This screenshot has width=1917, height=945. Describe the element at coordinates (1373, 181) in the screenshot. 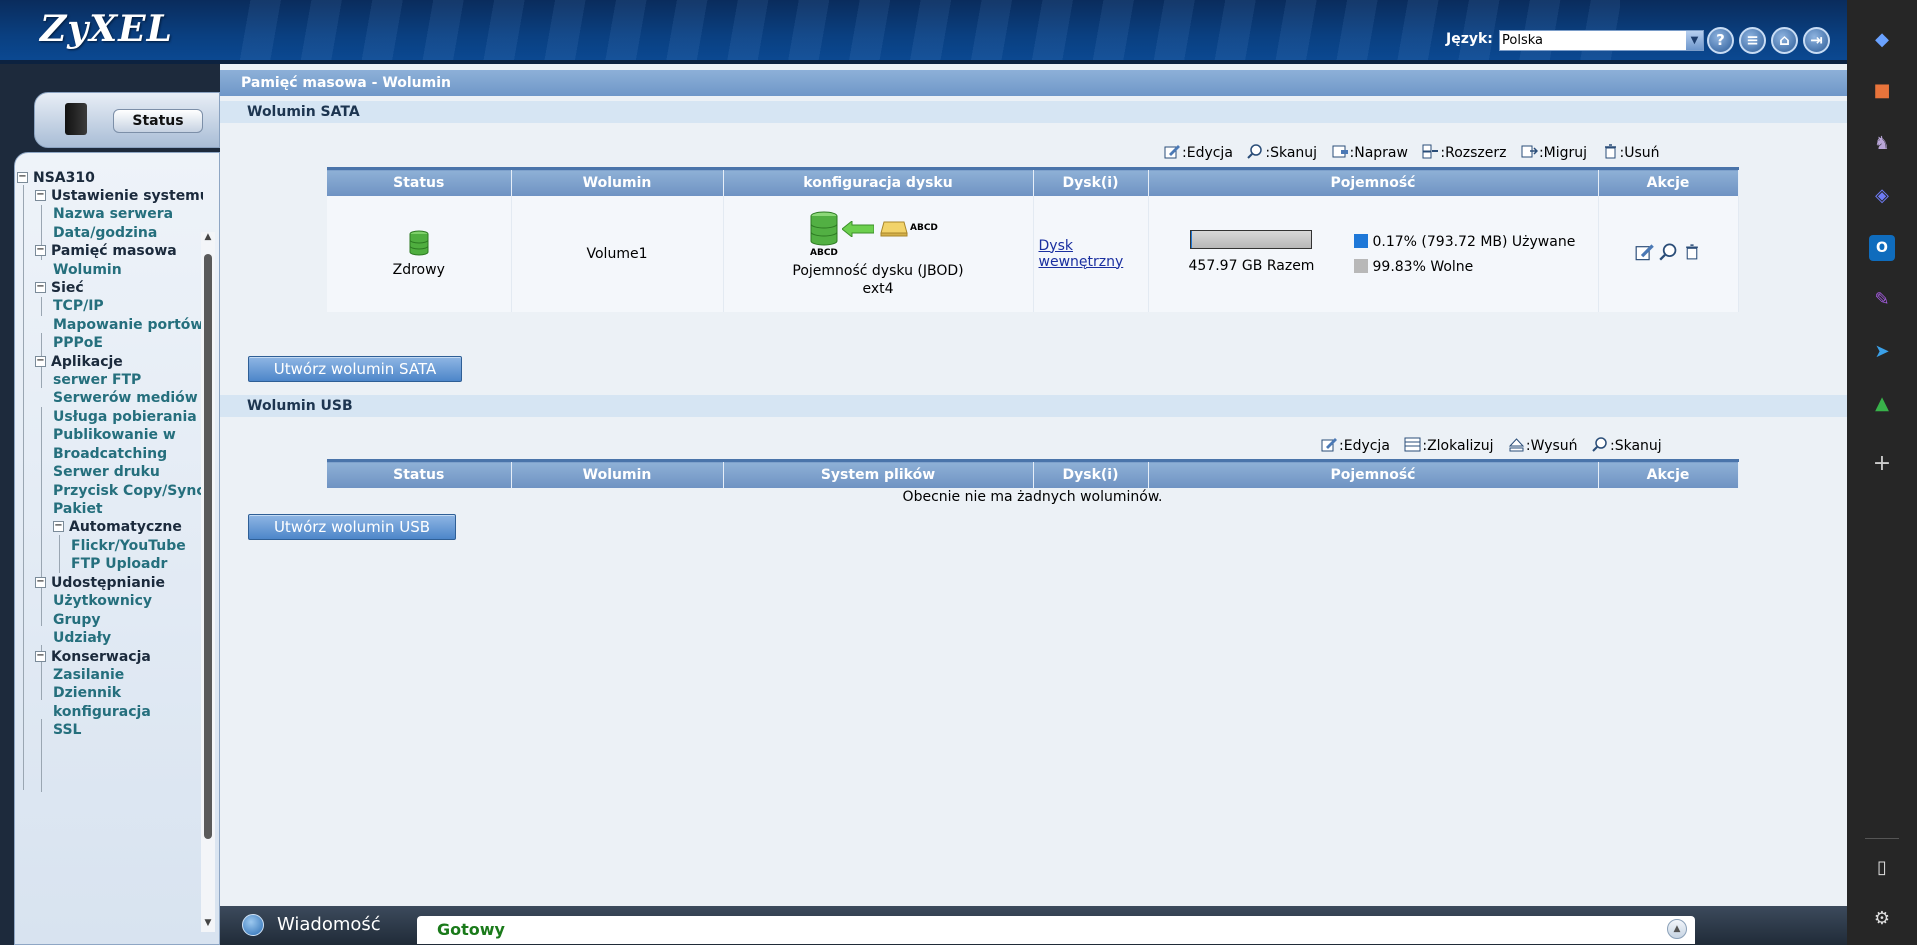

I see `column-header: Pojemność` at that location.